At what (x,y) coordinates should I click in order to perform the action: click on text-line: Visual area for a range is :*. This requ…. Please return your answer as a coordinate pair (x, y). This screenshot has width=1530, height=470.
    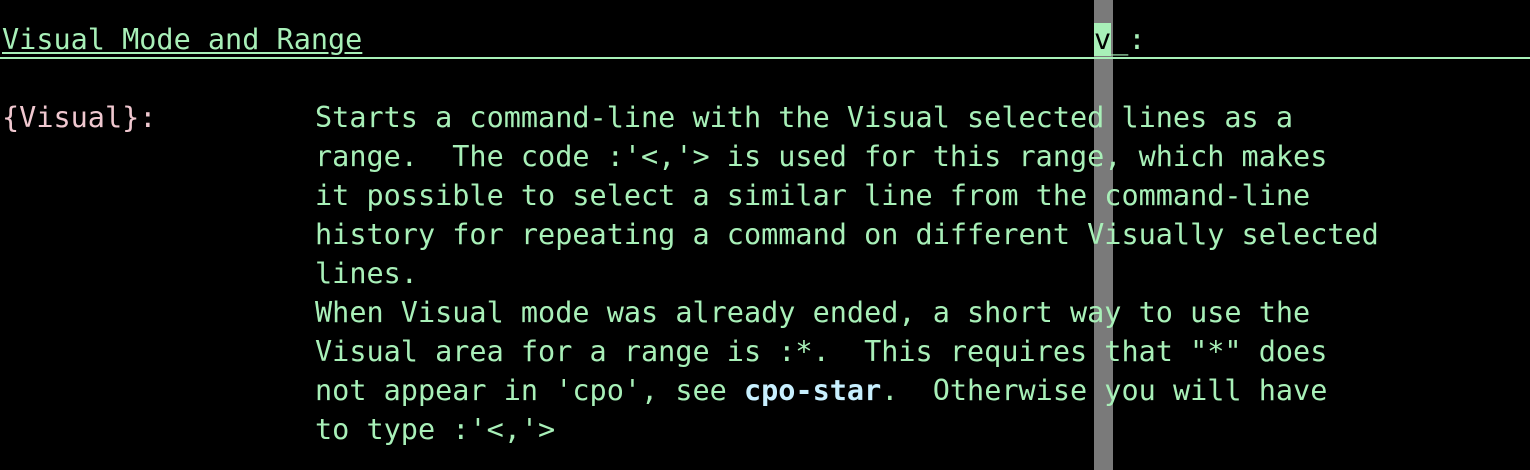
    Looking at the image, I should click on (821, 351).